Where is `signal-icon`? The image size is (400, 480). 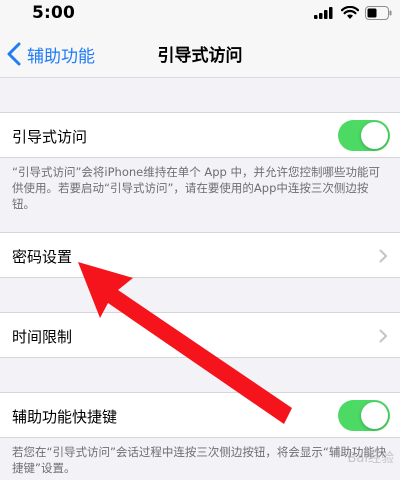
signal-icon is located at coordinates (323, 13).